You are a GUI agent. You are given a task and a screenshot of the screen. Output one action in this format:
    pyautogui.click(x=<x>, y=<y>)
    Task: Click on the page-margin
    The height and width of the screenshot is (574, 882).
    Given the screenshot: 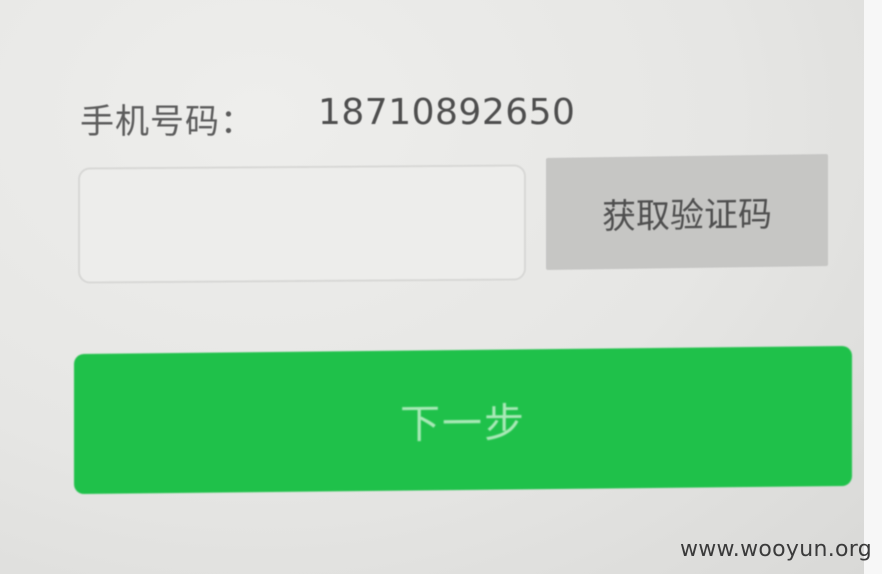 What is the action you would take?
    pyautogui.click(x=873, y=287)
    